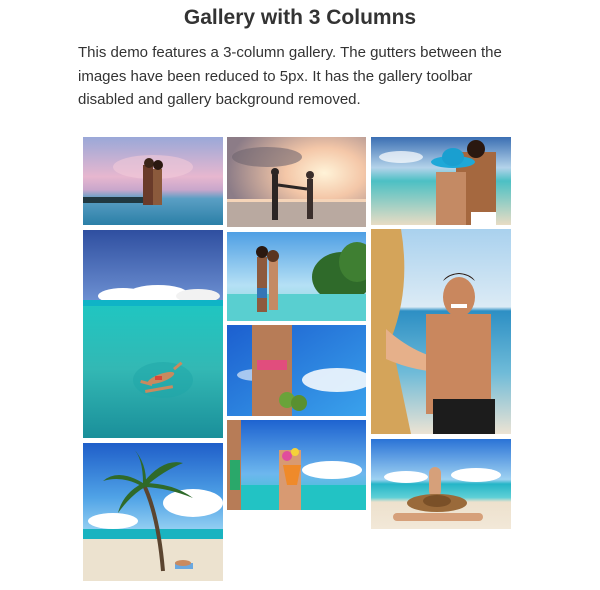 The image size is (600, 590). I want to click on photo-swimmer-turquoise-water, so click(153, 334).